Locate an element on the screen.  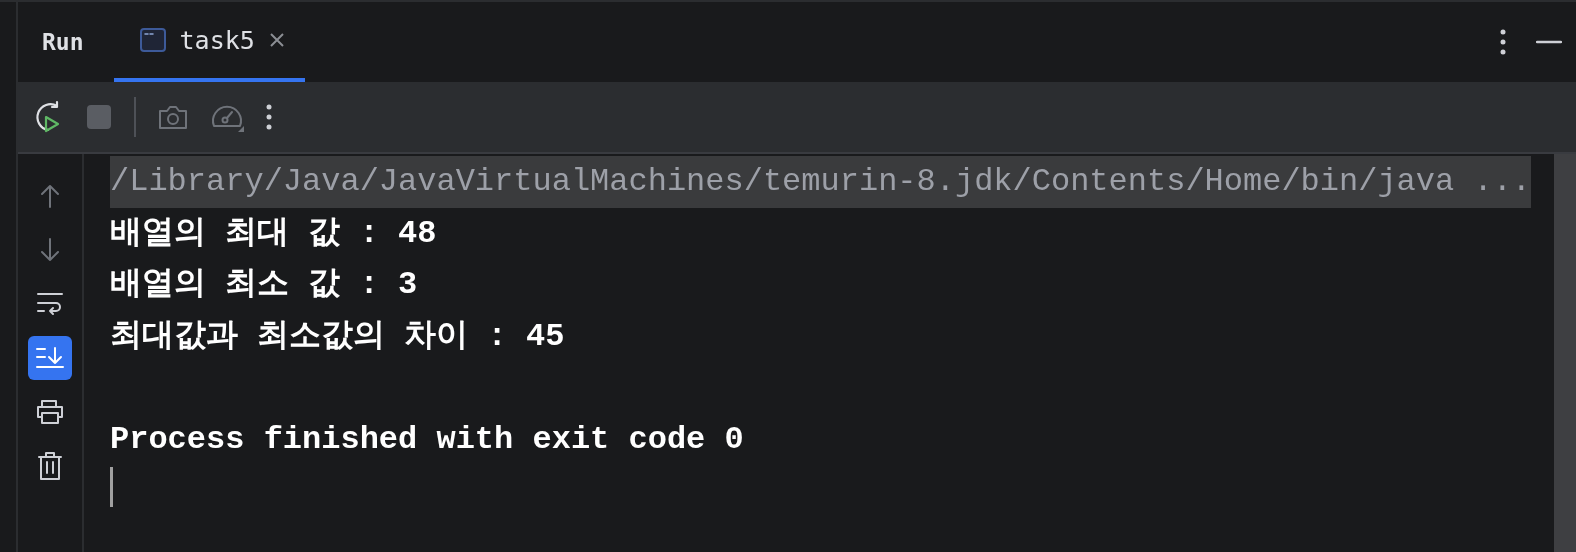
console-output: Process finished with exit code 0 is located at coordinates (427, 439).